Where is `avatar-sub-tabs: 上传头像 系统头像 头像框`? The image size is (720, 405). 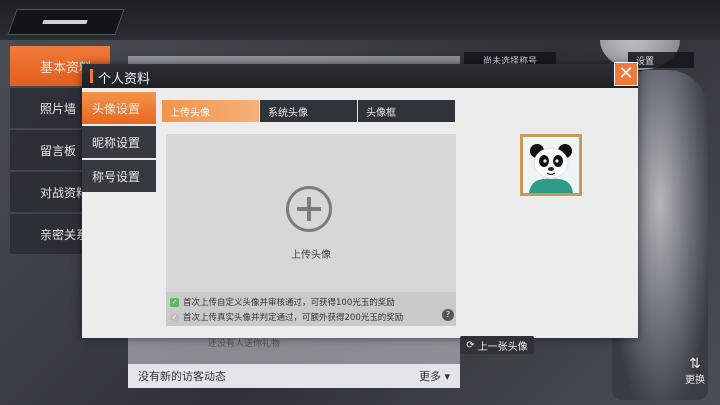
avatar-sub-tabs: 上传头像 系统头像 头像框 is located at coordinates (309, 111).